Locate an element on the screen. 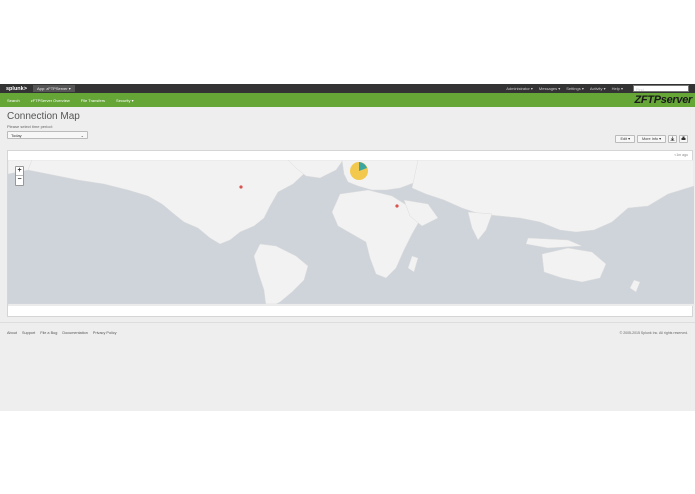 The width and height of the screenshot is (695, 494). more-info-button: More Info ▾ is located at coordinates (651, 139).